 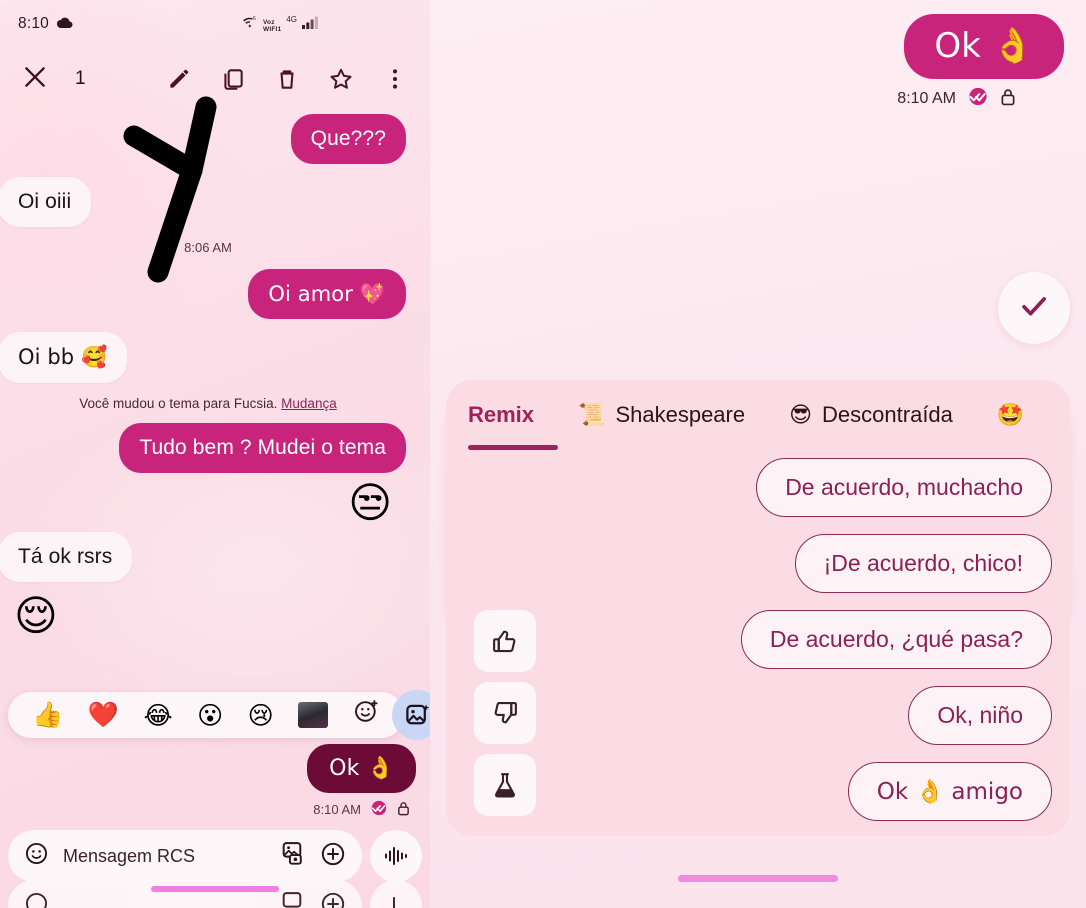 I want to click on suggestion-chip: ¡De acuerdo, chico!, so click(x=923, y=563).